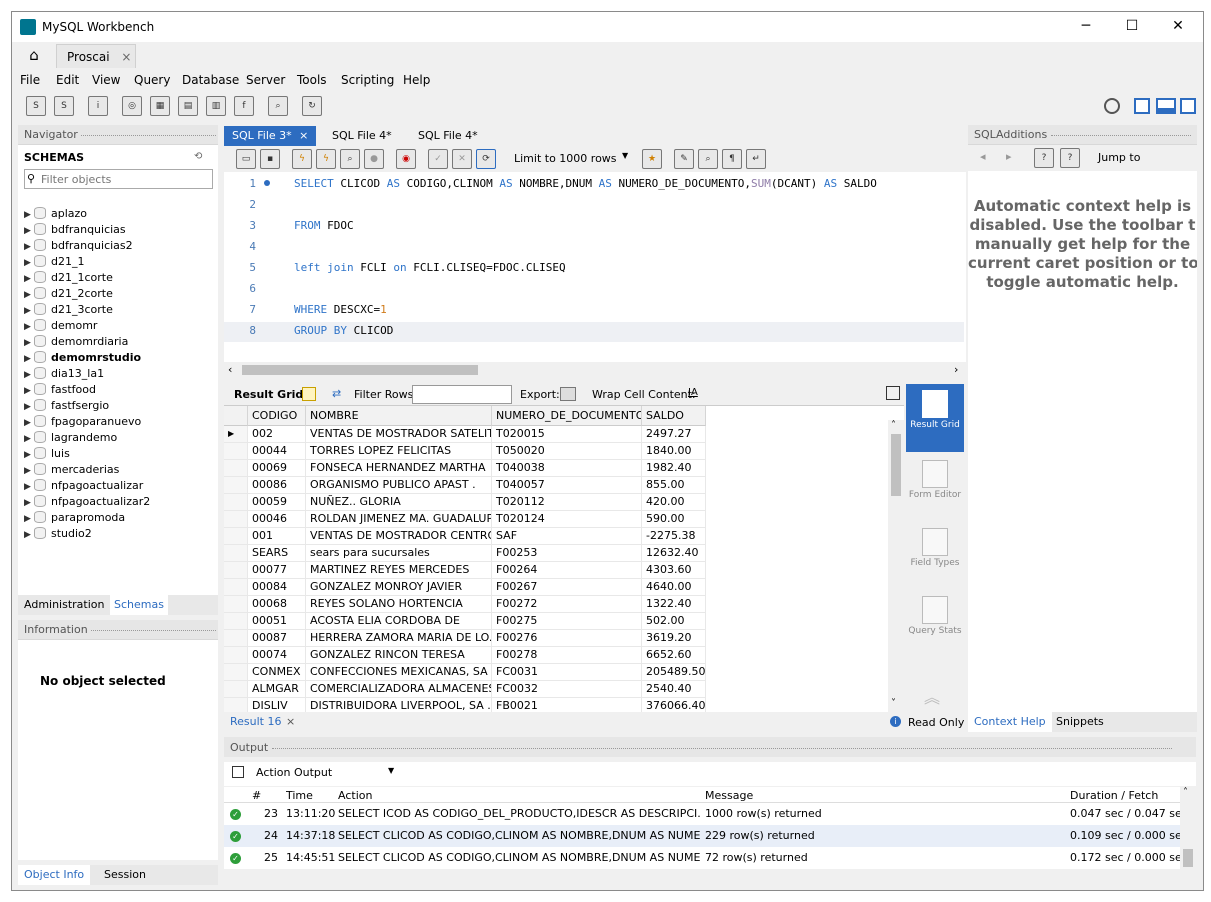 This screenshot has height=902, width=1211. Describe the element at coordinates (277, 638) in the screenshot. I see `grid-cell: 00087` at that location.